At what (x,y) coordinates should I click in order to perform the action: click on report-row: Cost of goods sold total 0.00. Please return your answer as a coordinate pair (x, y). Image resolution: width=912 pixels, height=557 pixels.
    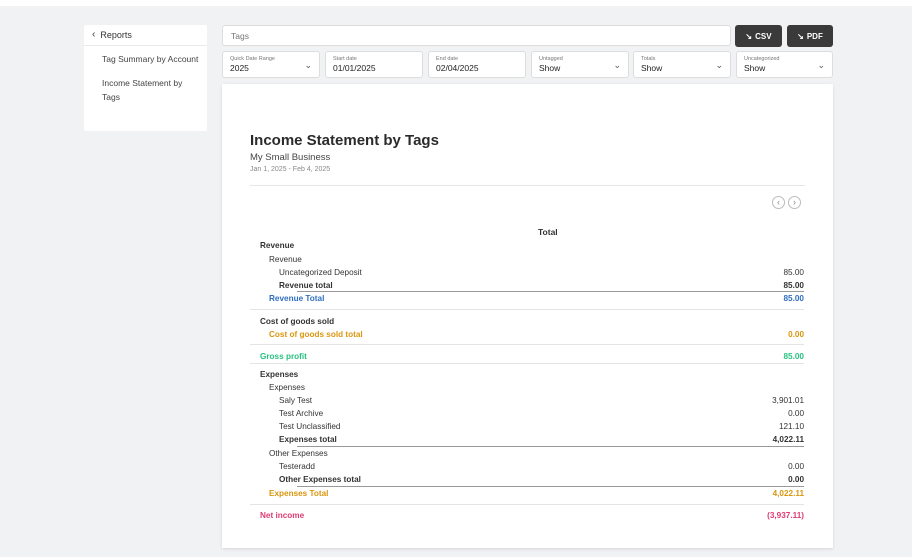
    Looking at the image, I should click on (527, 334).